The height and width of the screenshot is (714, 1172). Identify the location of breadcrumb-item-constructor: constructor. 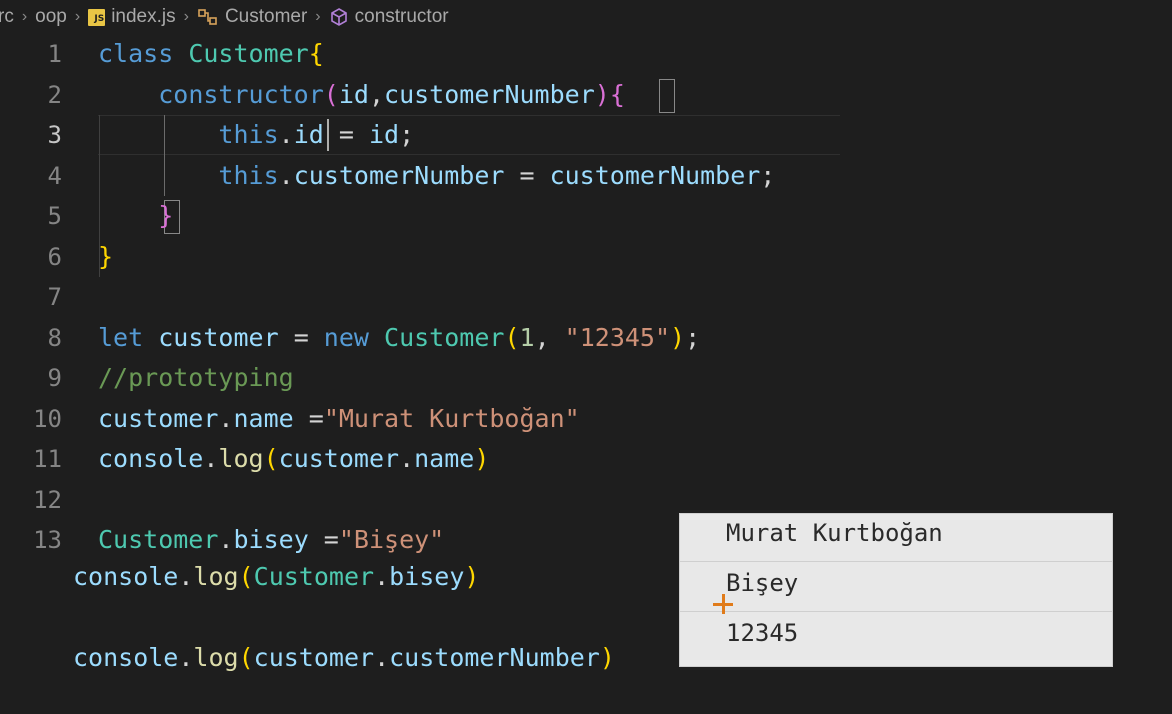
(389, 17).